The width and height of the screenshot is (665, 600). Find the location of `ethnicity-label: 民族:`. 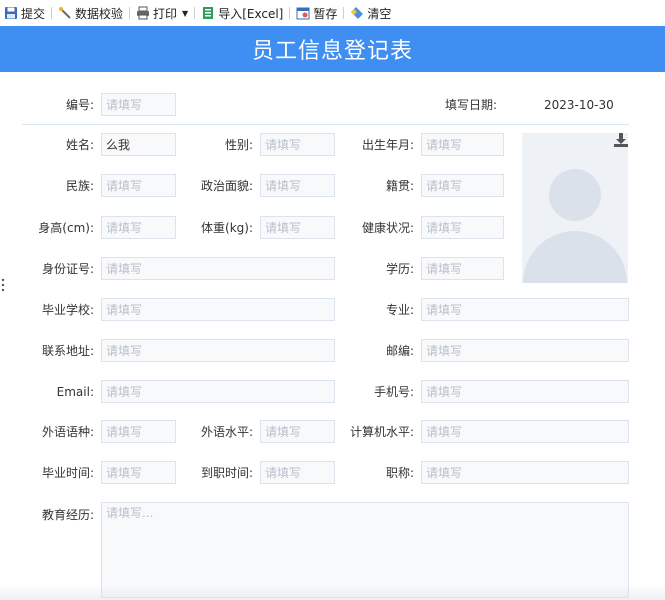

ethnicity-label: 民族: is located at coordinates (79, 186).